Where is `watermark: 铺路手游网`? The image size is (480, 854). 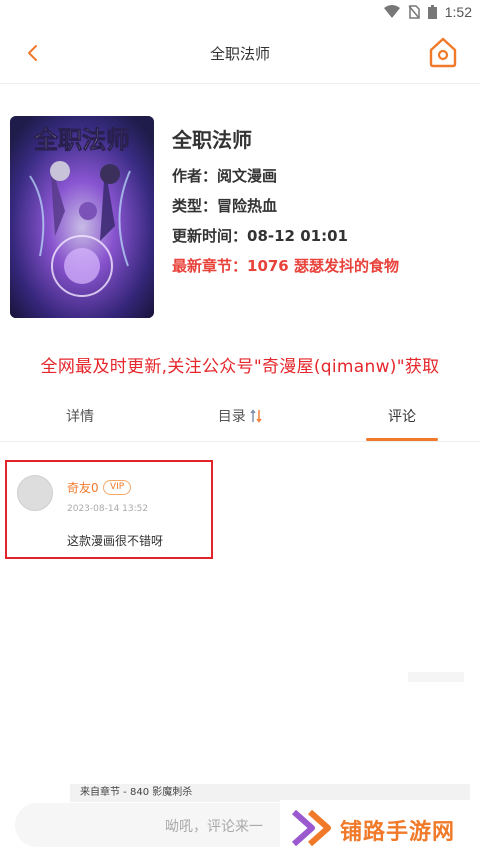
watermark: 铺路手游网 is located at coordinates (380, 827).